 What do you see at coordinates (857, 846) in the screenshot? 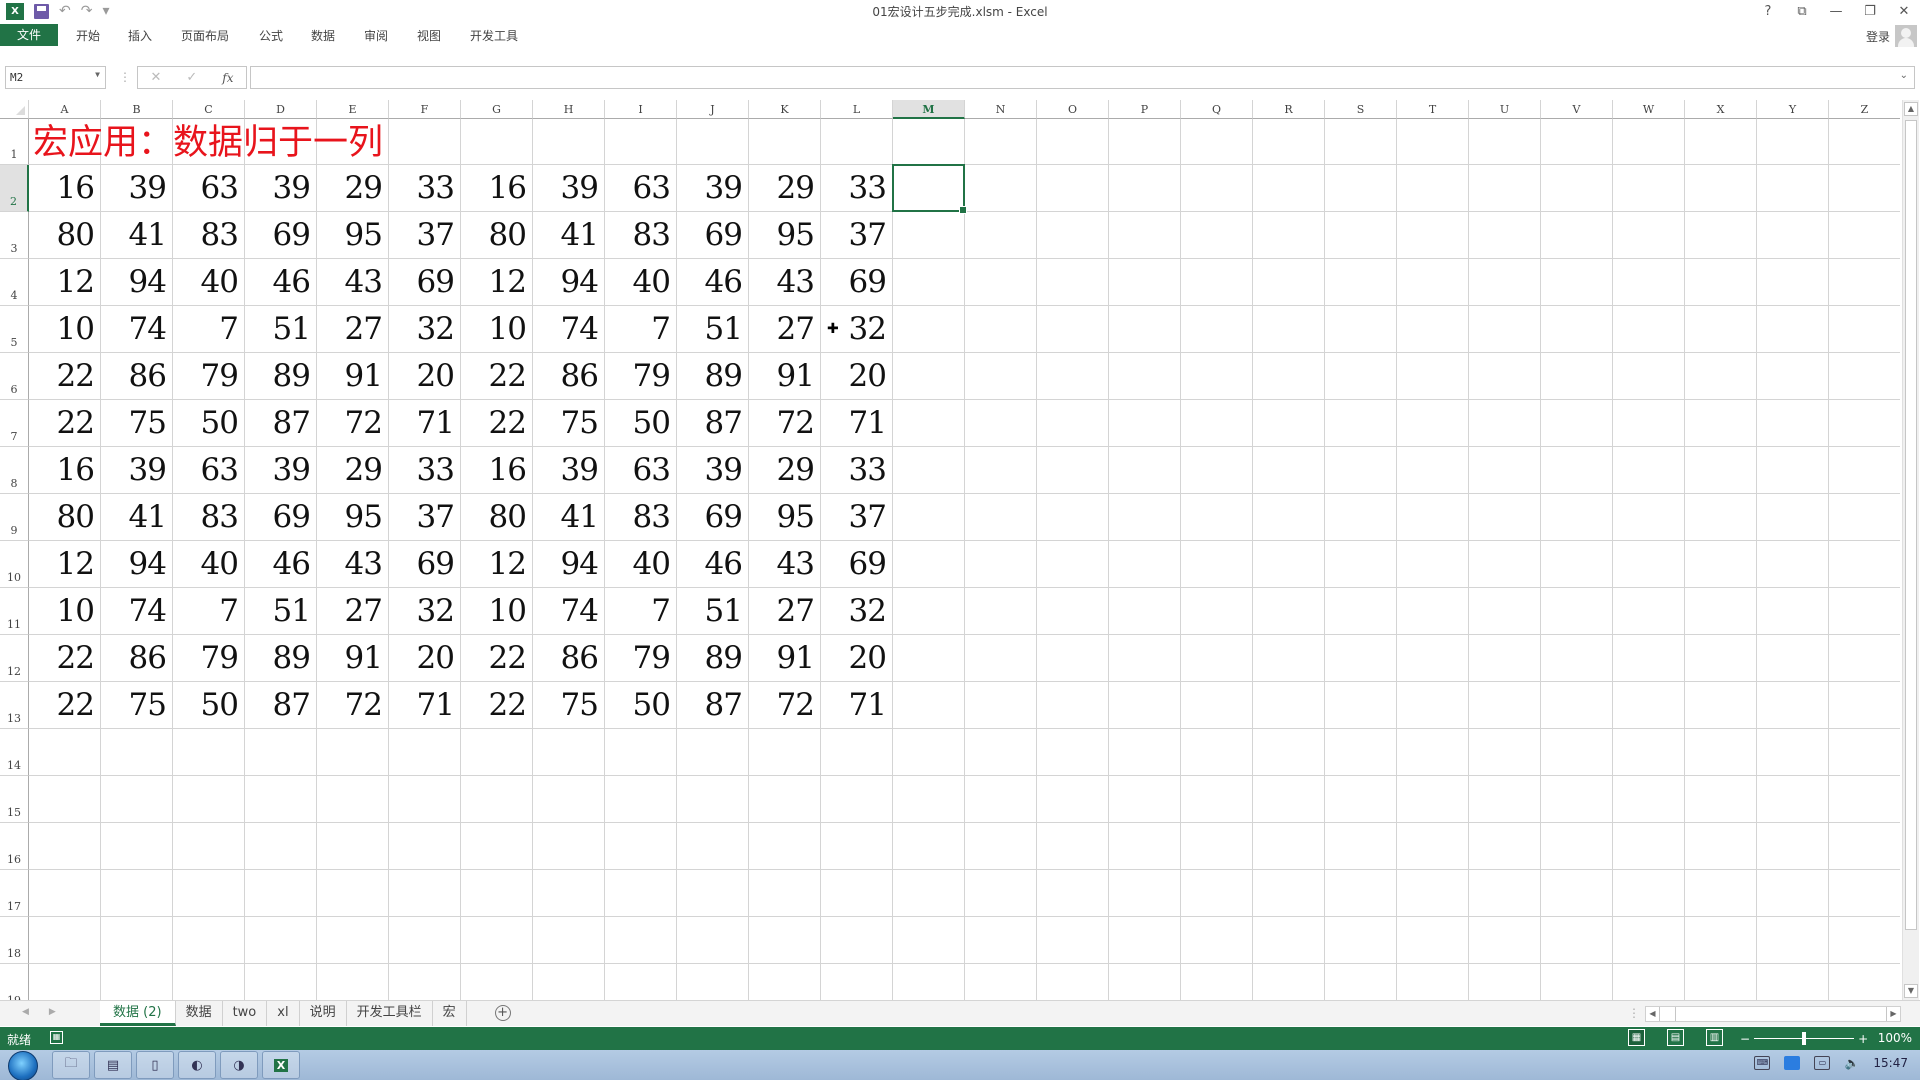
I see `cell-l16` at bounding box center [857, 846].